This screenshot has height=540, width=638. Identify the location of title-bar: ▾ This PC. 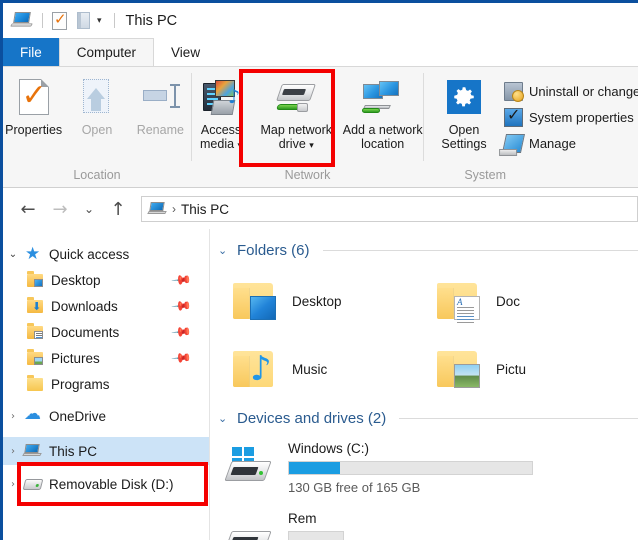
(320, 20).